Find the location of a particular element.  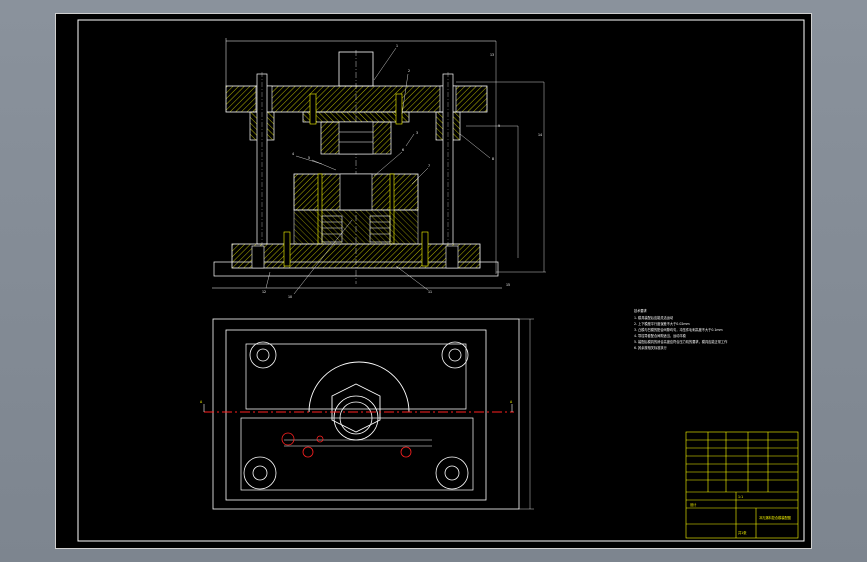

label-part-10: 10 is located at coordinates (290, 297).